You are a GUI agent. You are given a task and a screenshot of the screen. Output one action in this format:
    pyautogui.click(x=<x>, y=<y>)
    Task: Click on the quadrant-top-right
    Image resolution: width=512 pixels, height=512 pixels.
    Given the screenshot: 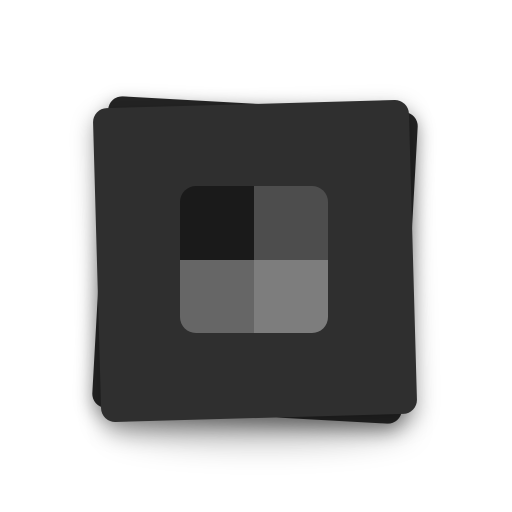 What is the action you would take?
    pyautogui.click(x=291, y=223)
    